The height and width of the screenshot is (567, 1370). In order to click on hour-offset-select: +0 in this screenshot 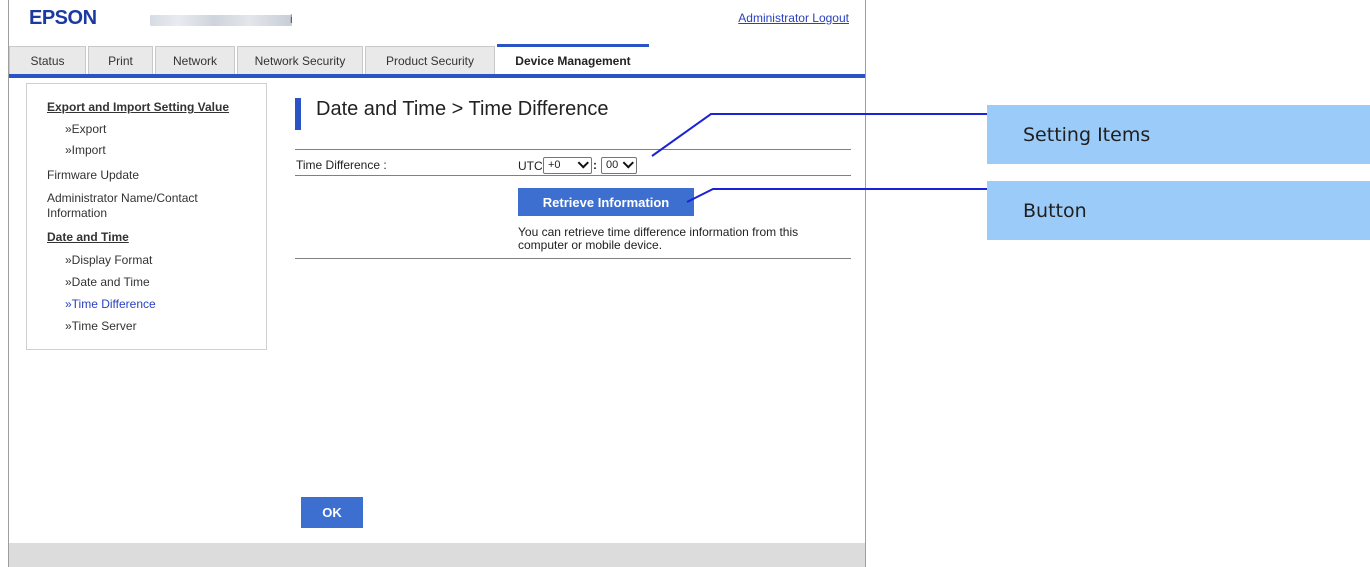, I will do `click(567, 165)`.